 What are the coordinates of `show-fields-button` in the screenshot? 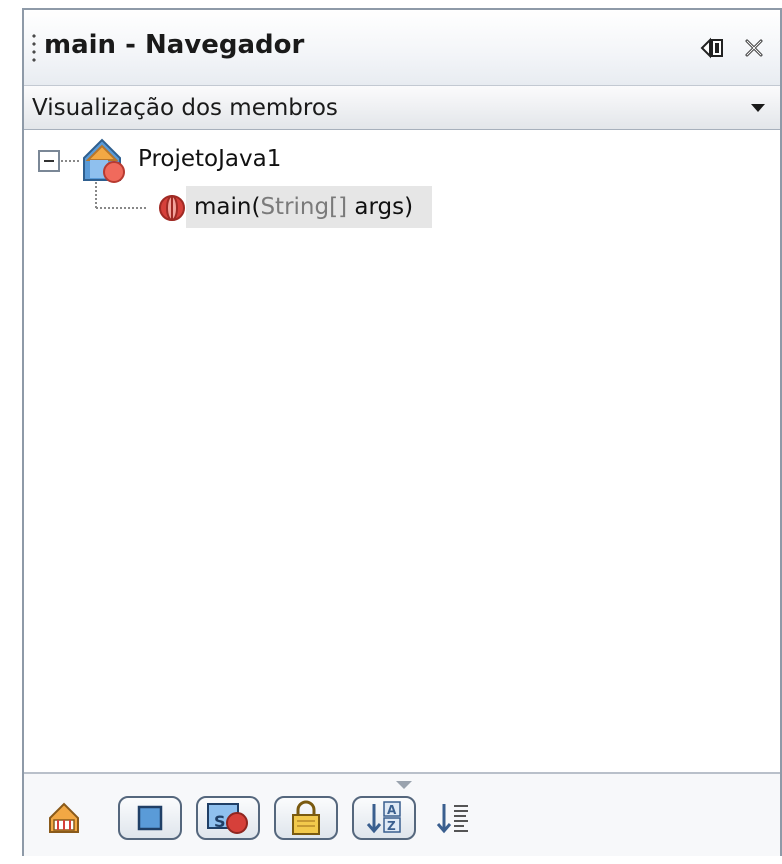 It's located at (150, 818).